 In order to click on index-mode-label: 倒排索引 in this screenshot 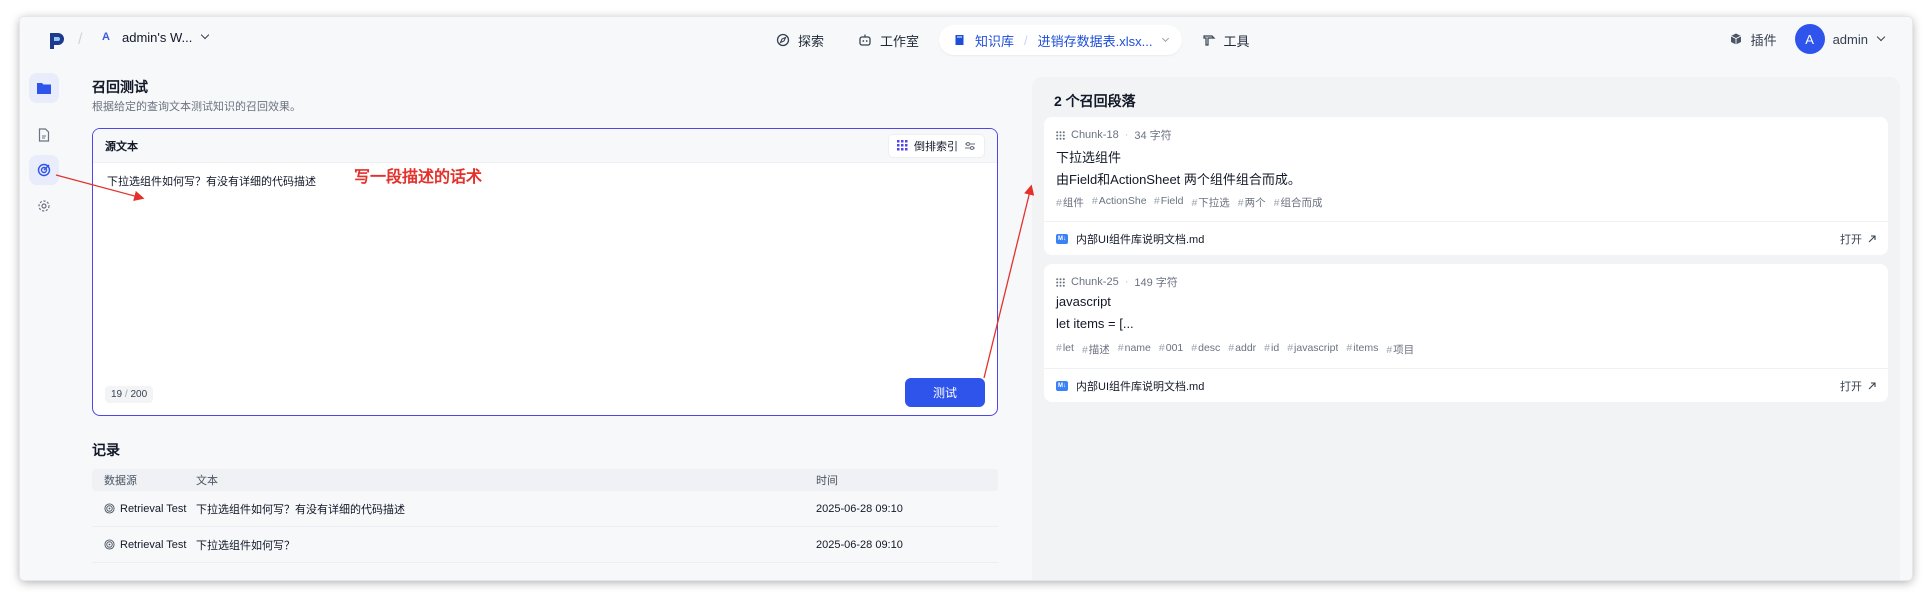, I will do `click(936, 146)`.